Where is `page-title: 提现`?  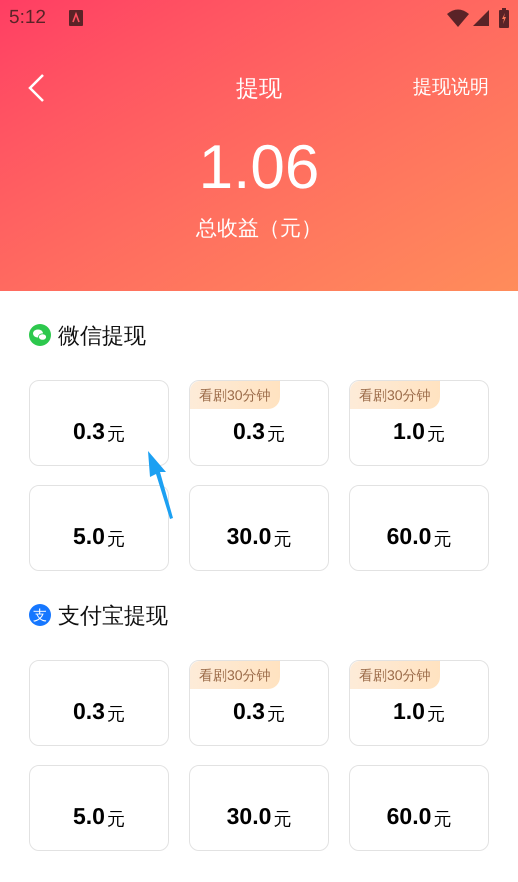
page-title: 提现 is located at coordinates (259, 88).